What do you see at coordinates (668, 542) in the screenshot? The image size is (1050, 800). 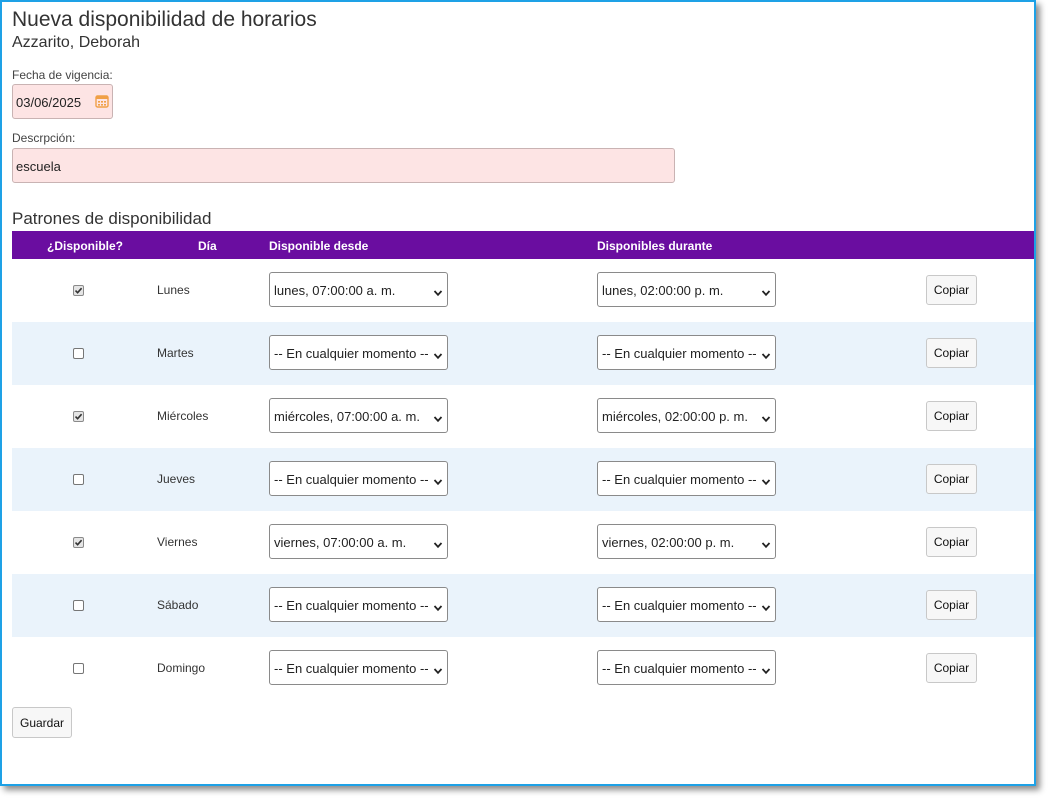 I see `available-during-value: viernes, 02:00:00 p. m.` at bounding box center [668, 542].